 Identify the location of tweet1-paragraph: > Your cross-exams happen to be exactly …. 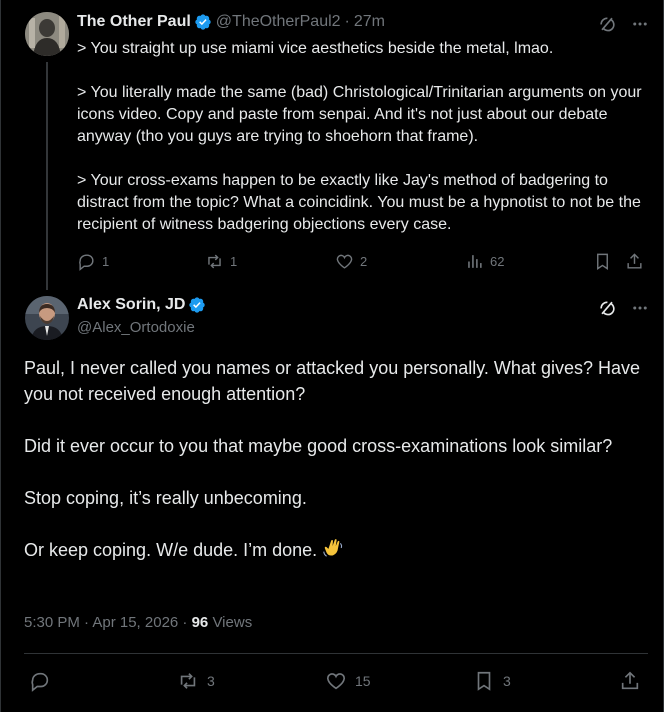
(359, 202).